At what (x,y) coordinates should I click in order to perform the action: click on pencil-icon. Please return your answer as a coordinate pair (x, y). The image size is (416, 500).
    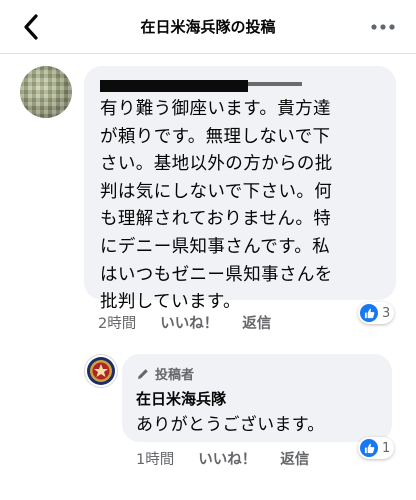
    Looking at the image, I should click on (143, 373).